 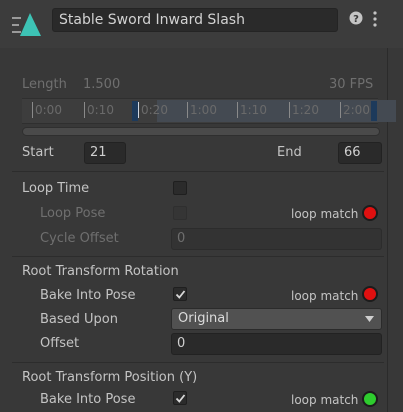 I want to click on fps-label: 30 FPS, so click(x=351, y=84).